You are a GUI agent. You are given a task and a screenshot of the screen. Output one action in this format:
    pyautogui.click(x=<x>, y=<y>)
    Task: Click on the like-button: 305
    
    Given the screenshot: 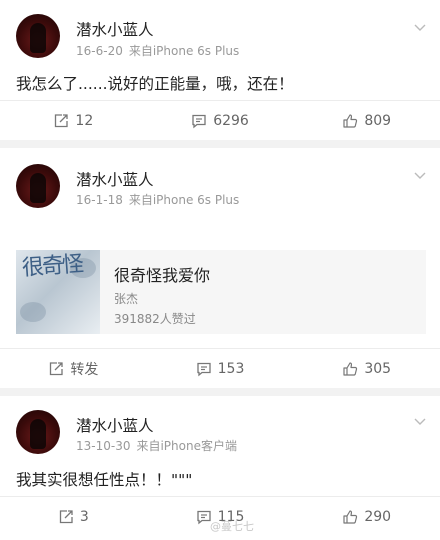 What is the action you would take?
    pyautogui.click(x=366, y=368)
    